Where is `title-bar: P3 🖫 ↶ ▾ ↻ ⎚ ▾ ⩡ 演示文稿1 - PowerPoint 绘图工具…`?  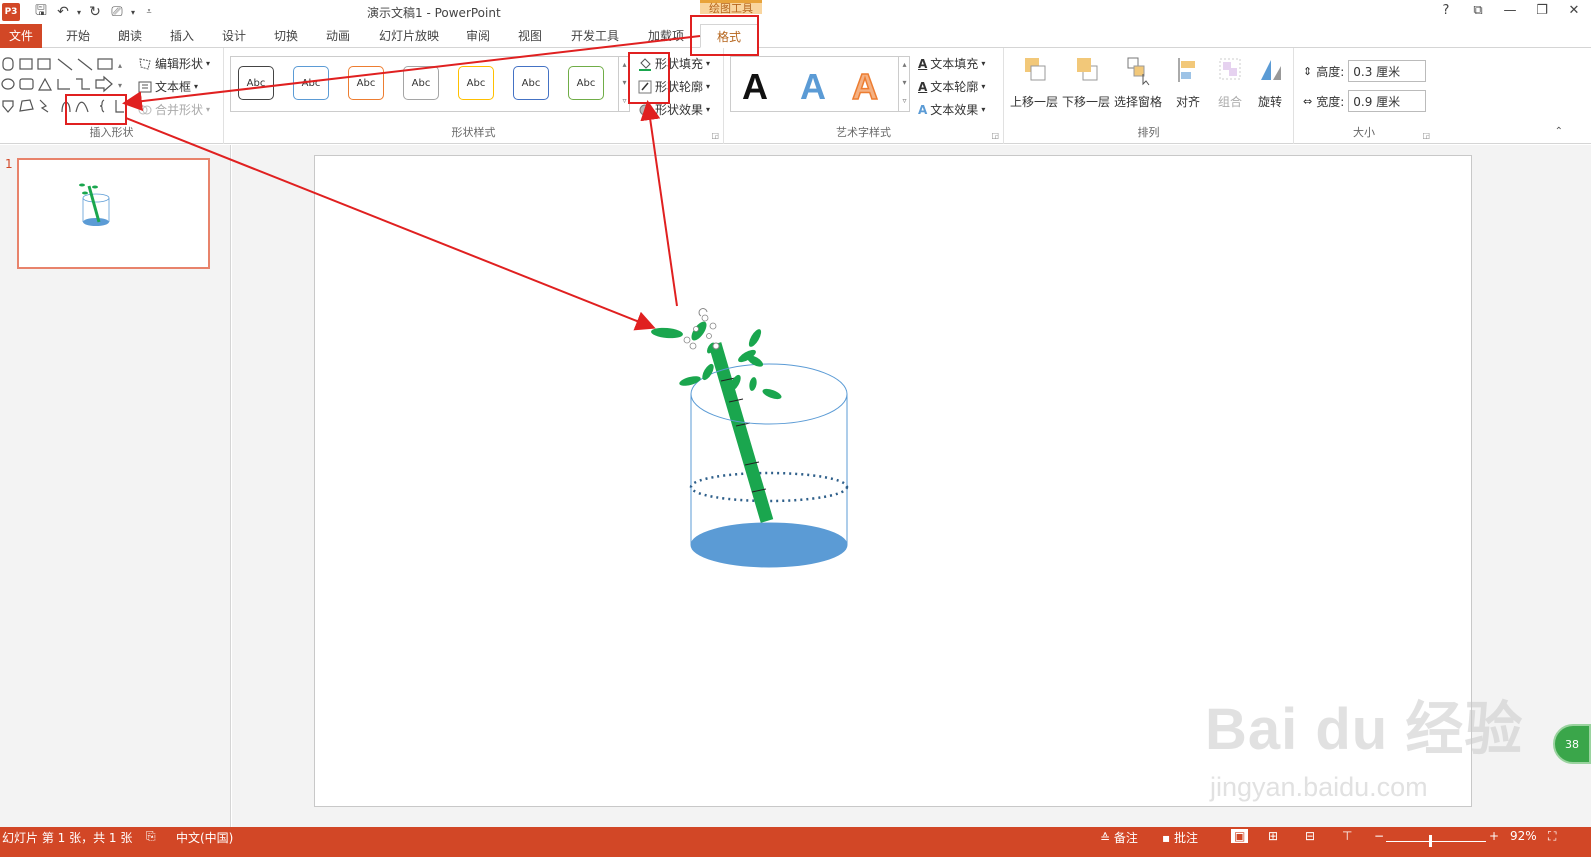
title-bar: P3 🖫 ↶ ▾ ↻ ⎚ ▾ ⩡ 演示文稿1 - PowerPoint 绘图工具… is located at coordinates (795, 12).